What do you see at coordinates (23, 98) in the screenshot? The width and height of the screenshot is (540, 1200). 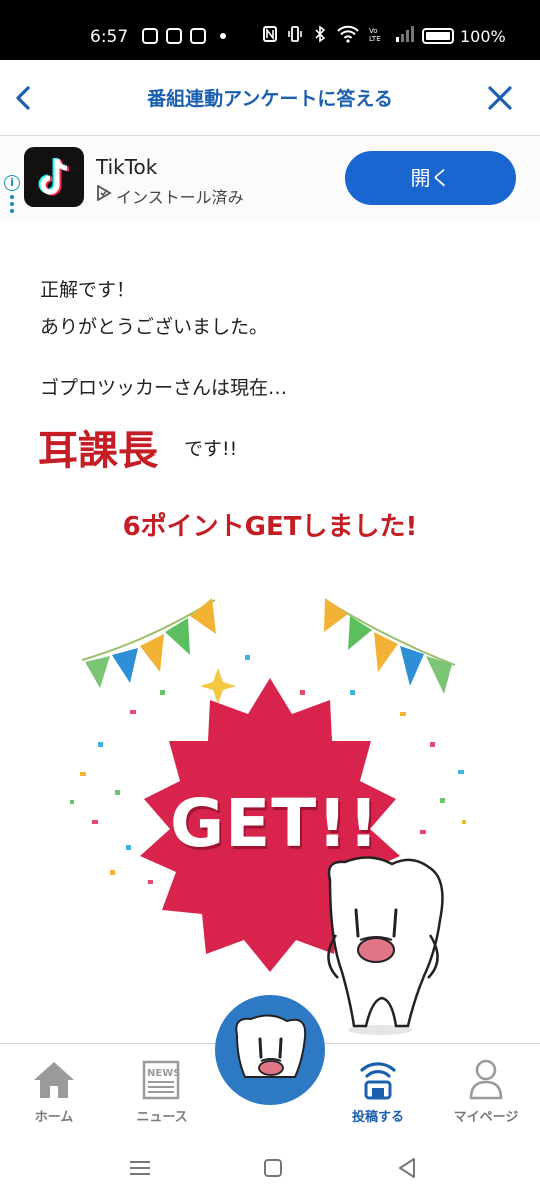 I see `back-button` at bounding box center [23, 98].